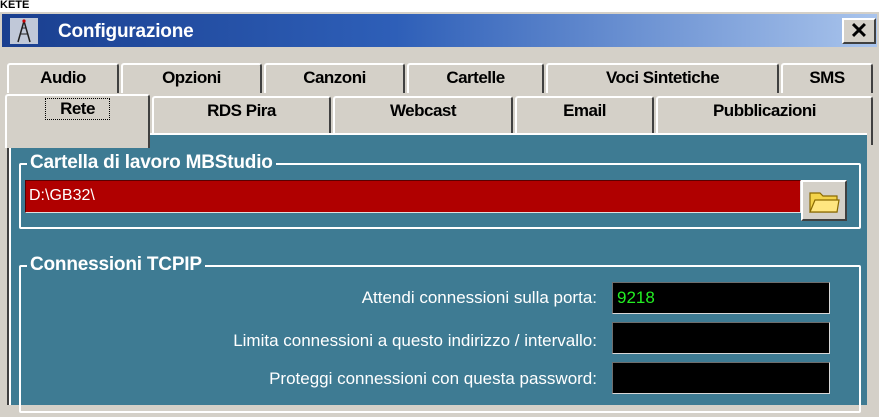 The width and height of the screenshot is (879, 417). I want to click on tab-opzioni: Opzioni, so click(191, 78).